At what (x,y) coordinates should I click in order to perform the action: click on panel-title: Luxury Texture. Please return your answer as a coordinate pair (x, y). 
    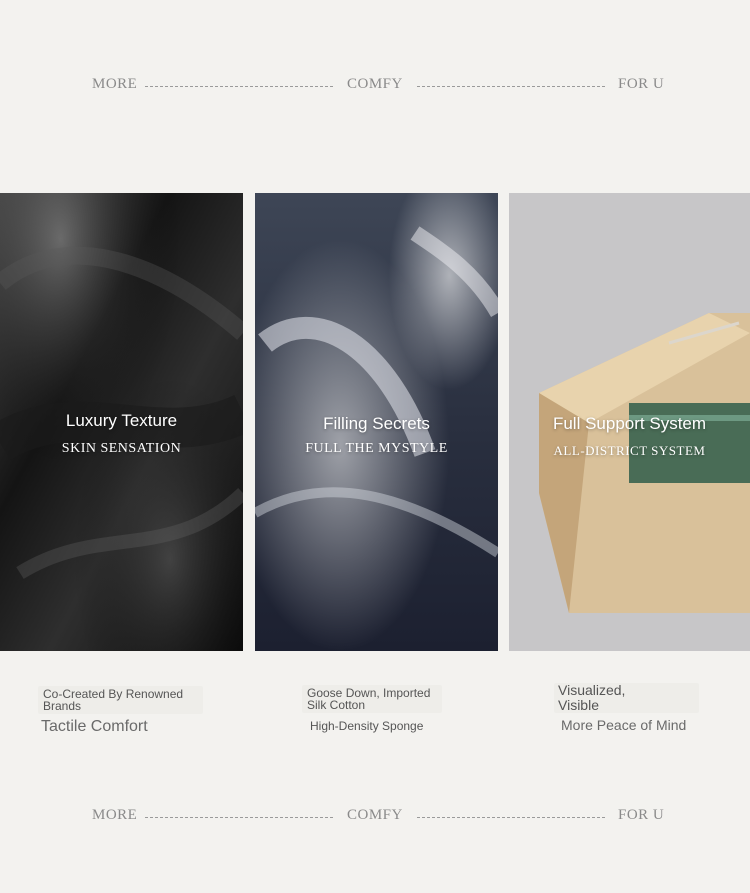
    Looking at the image, I should click on (121, 420).